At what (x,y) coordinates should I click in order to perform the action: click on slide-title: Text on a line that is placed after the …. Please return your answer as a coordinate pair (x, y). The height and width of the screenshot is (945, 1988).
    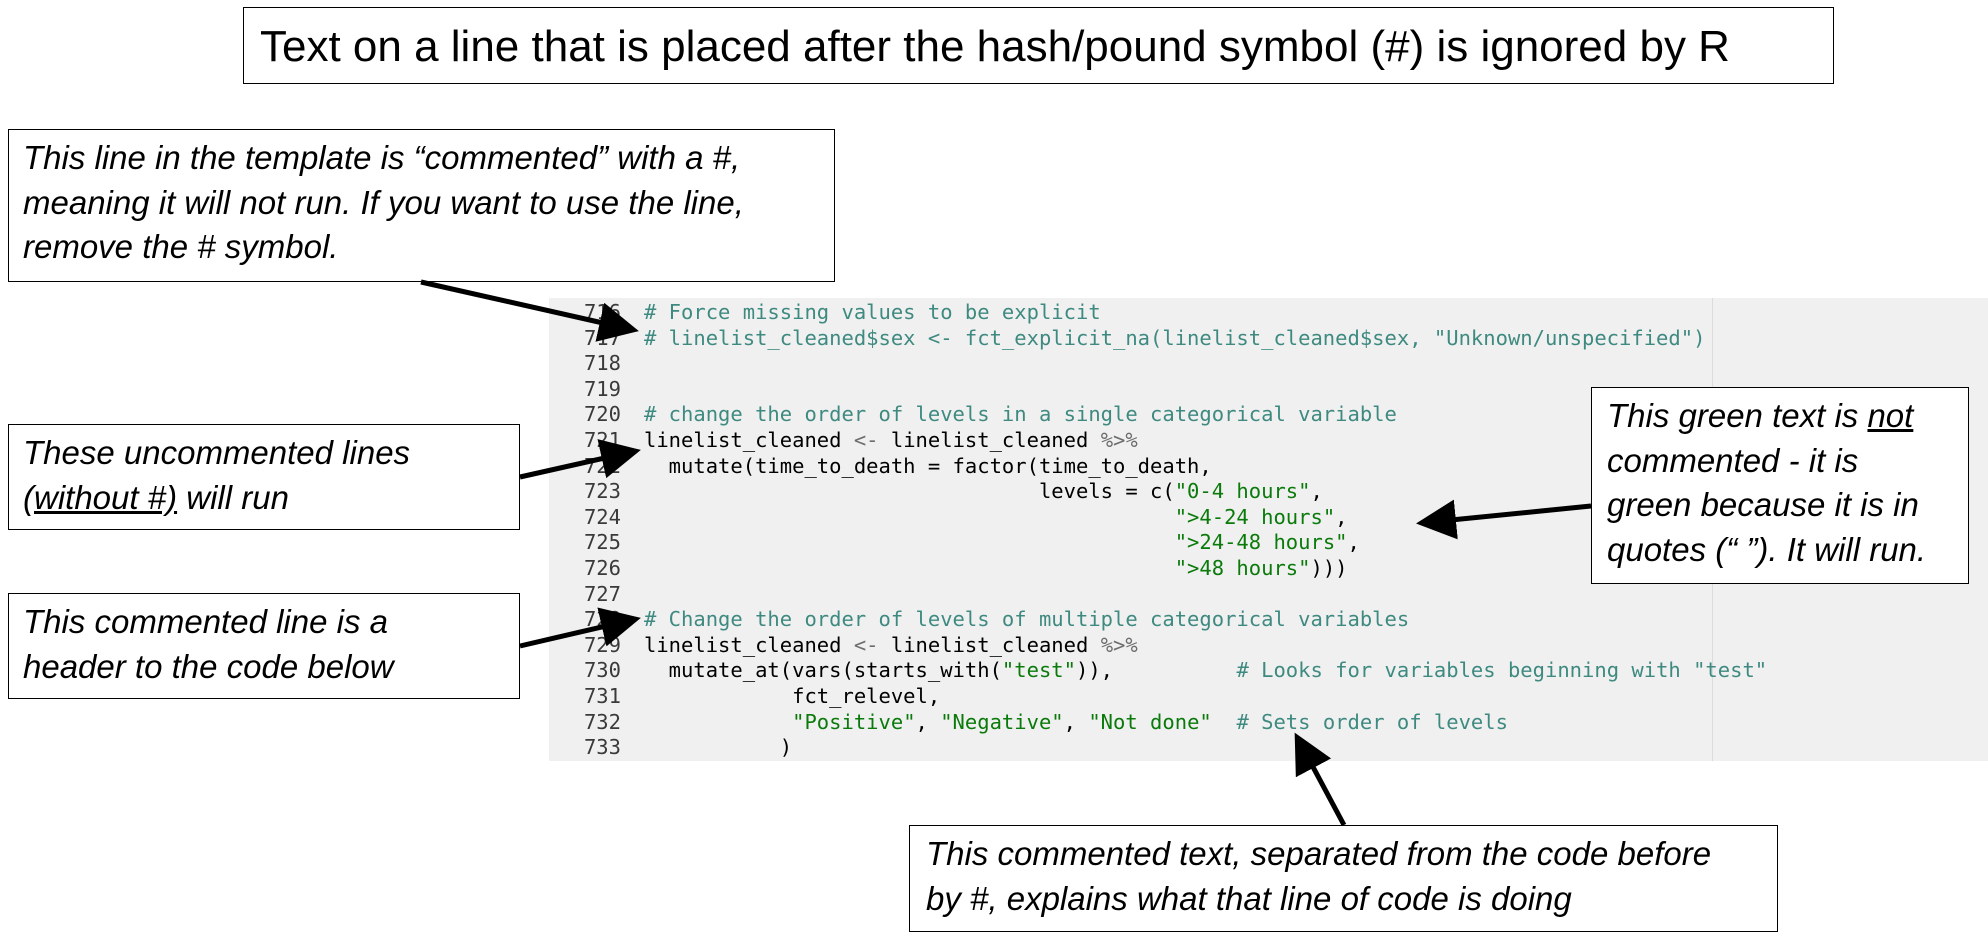
    Looking at the image, I should click on (995, 46).